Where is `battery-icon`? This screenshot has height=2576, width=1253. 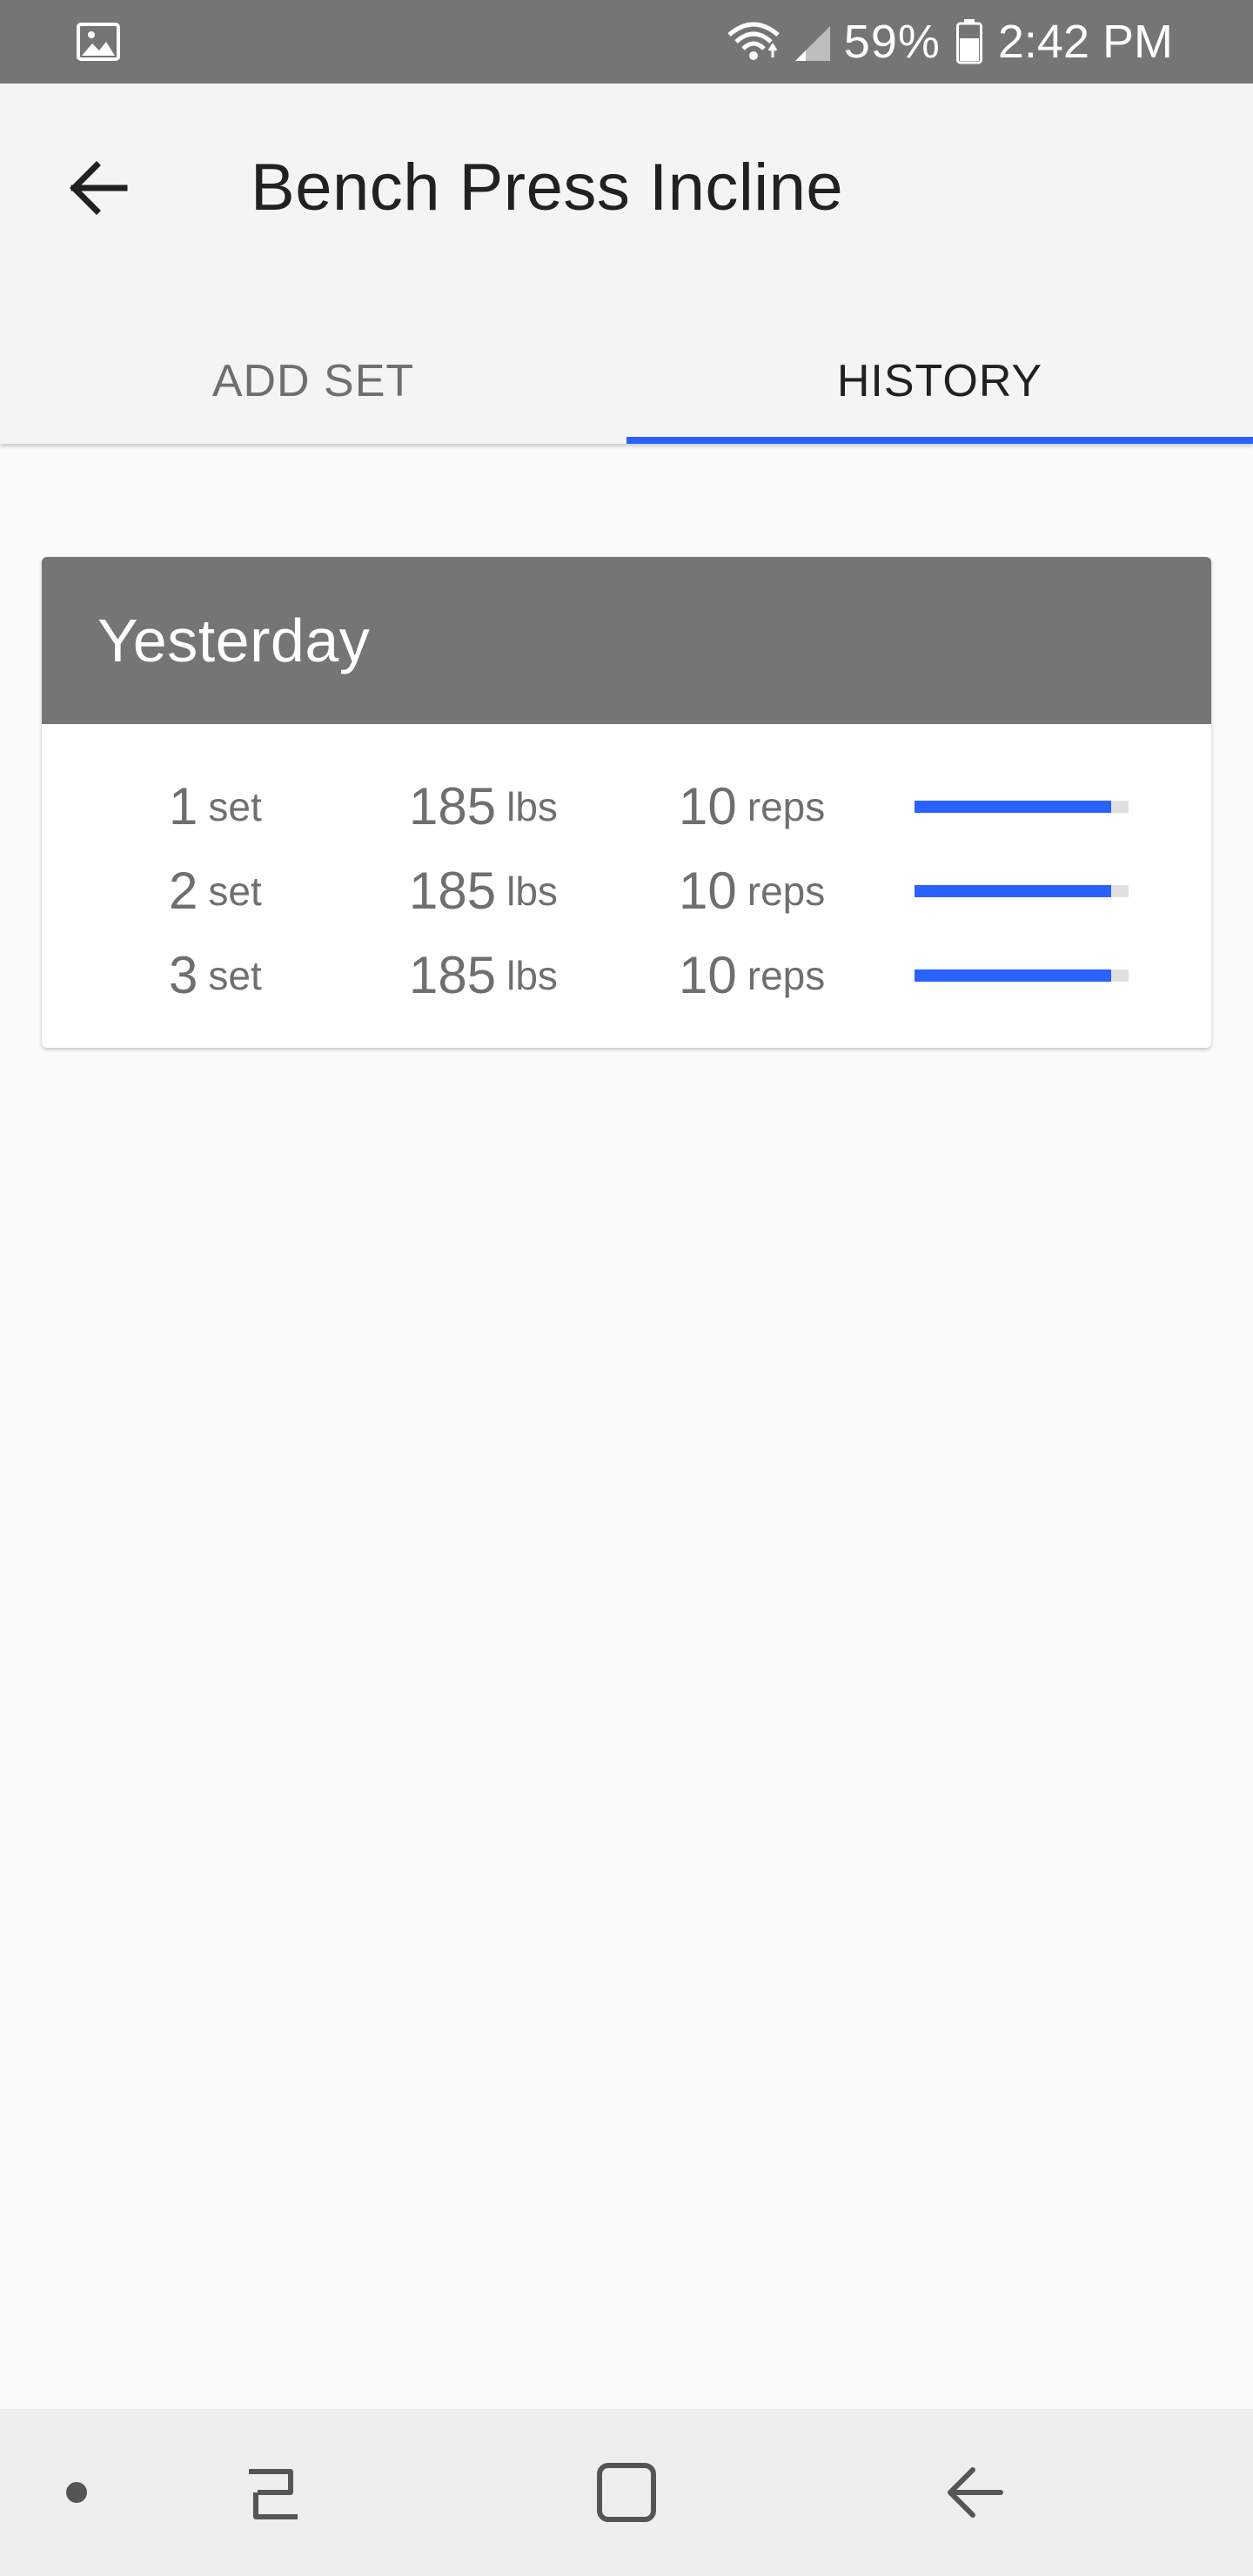 battery-icon is located at coordinates (968, 41).